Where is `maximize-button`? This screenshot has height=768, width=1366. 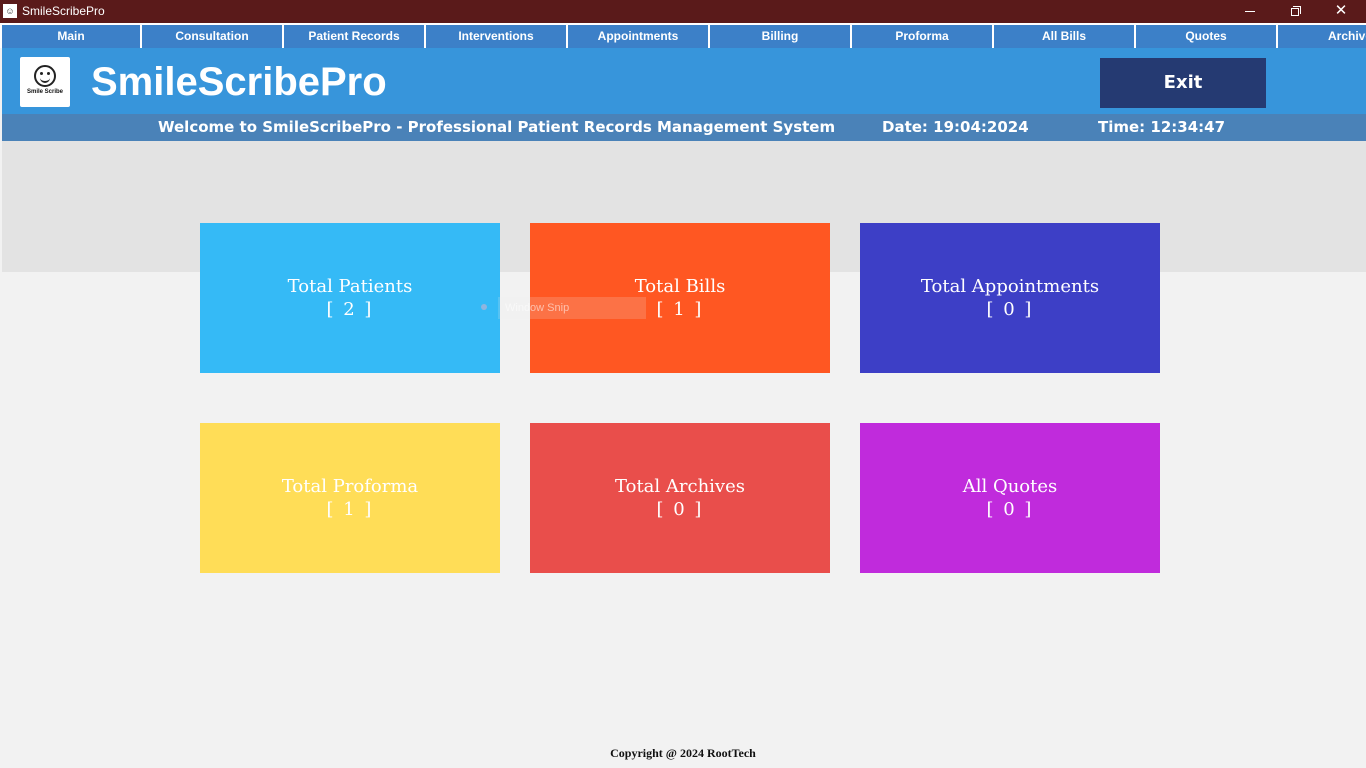
maximize-button is located at coordinates (1296, 11).